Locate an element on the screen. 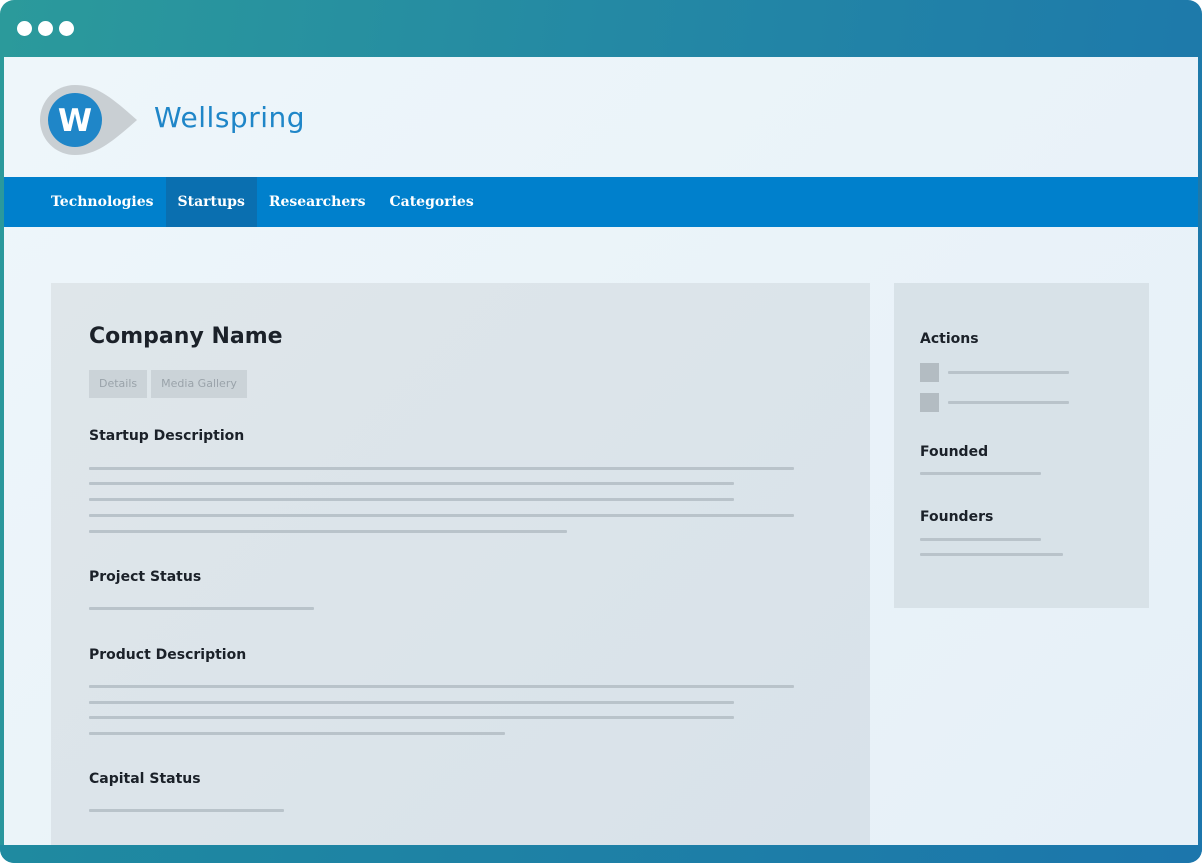 The image size is (1202, 863). nav-item-startups: Startups is located at coordinates (211, 202).